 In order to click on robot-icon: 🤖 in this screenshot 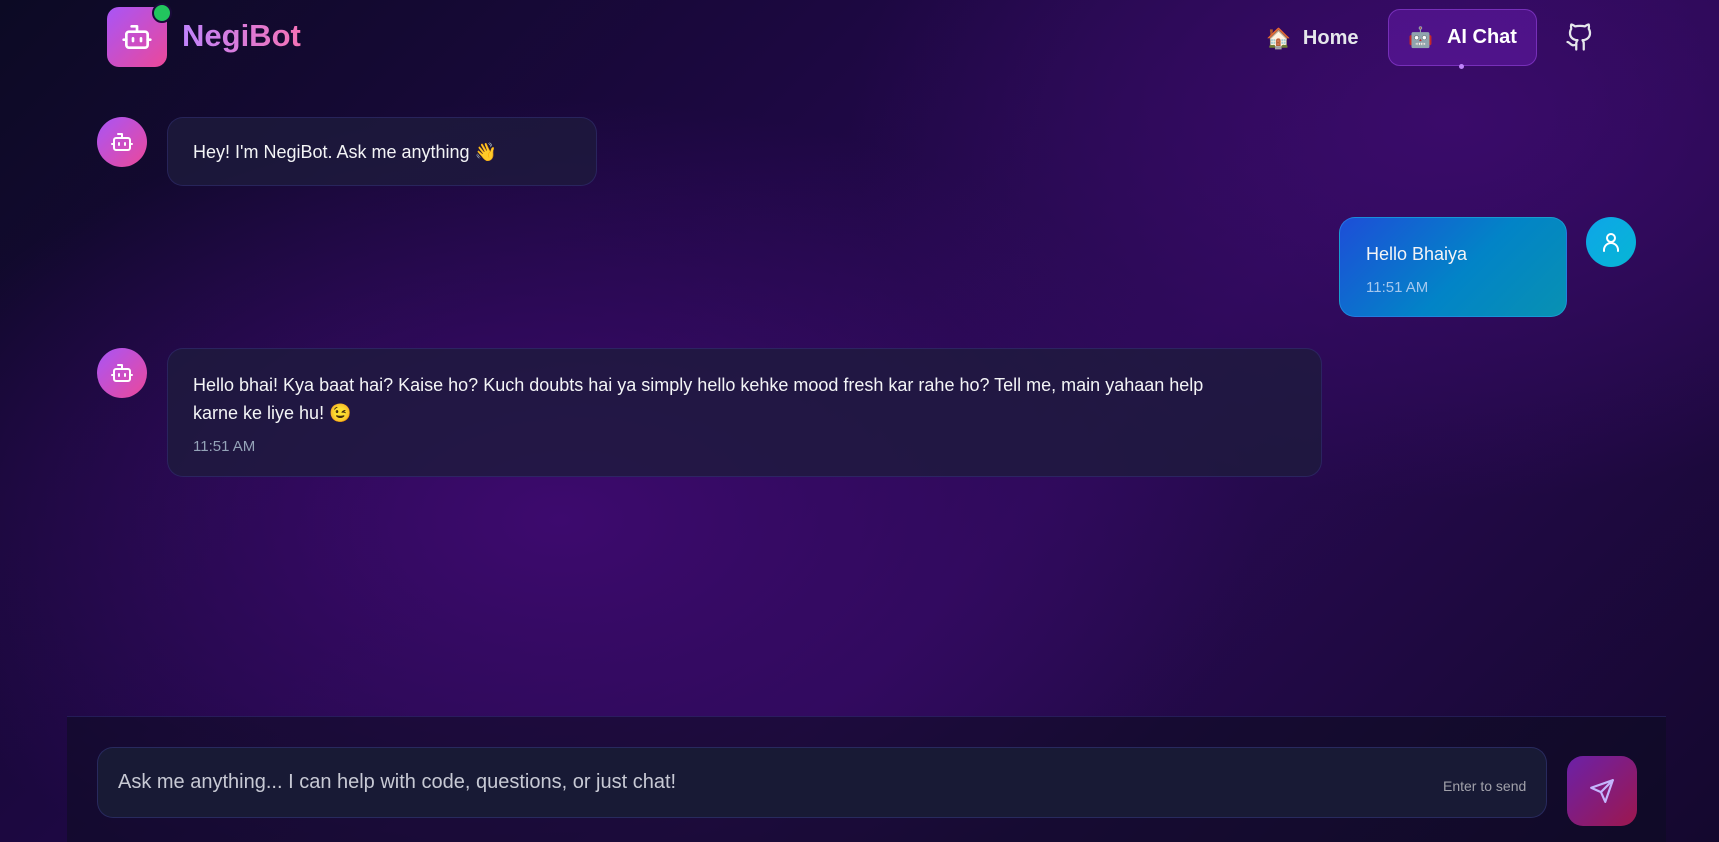, I will do `click(1420, 38)`.